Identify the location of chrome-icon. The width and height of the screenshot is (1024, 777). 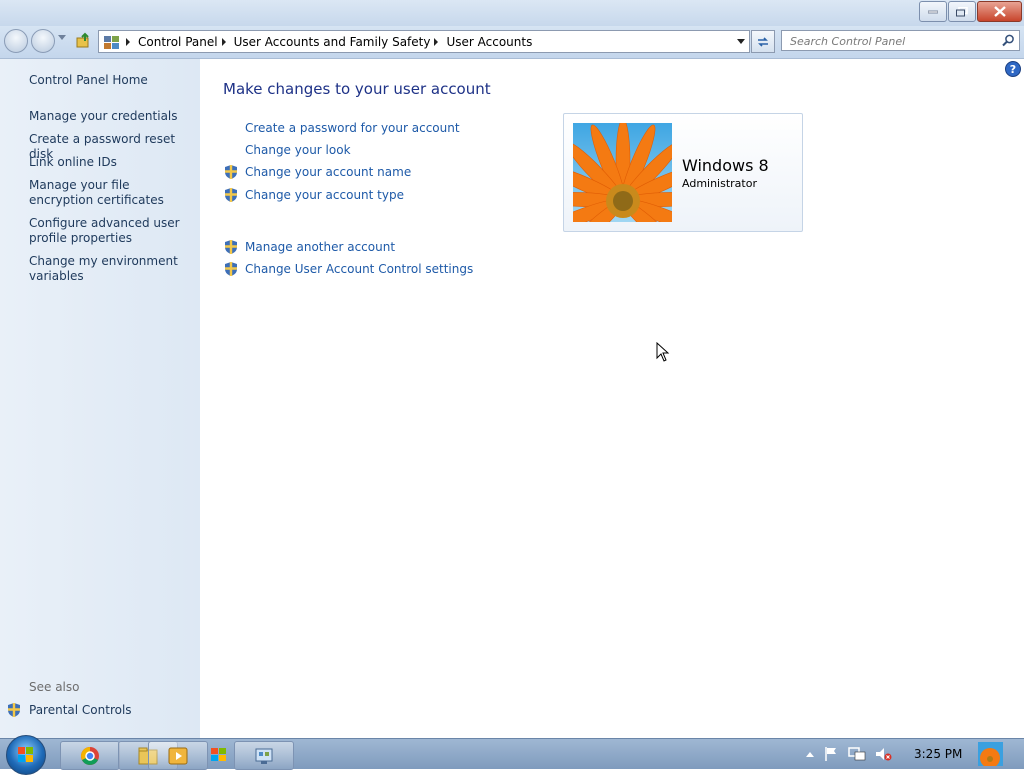
(90, 755).